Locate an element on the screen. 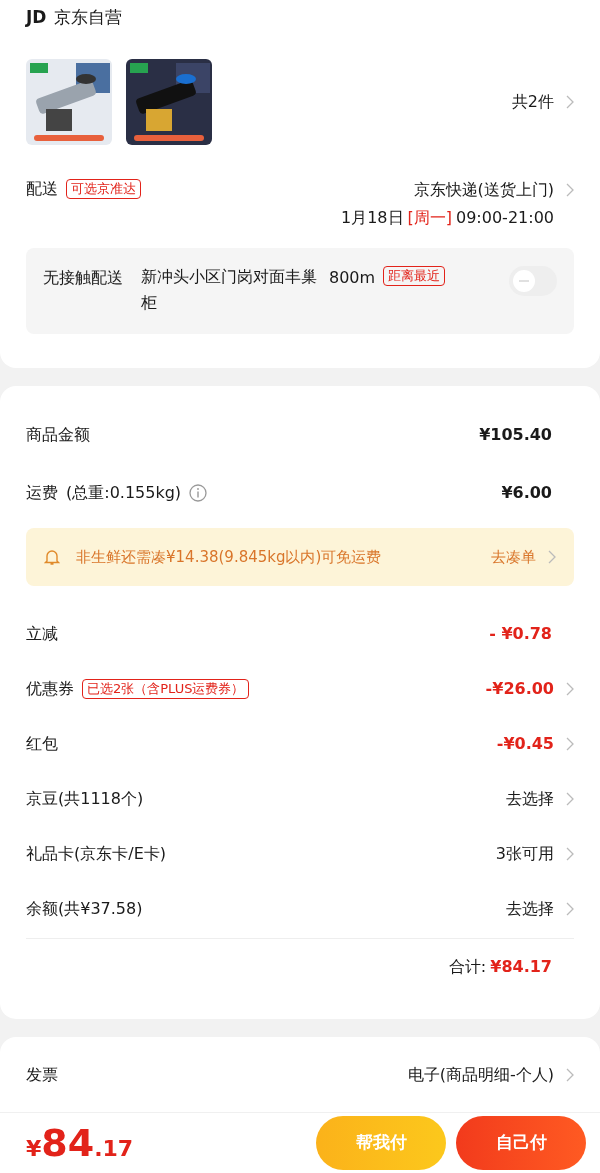  store-name: 京东自营 is located at coordinates (88, 18).